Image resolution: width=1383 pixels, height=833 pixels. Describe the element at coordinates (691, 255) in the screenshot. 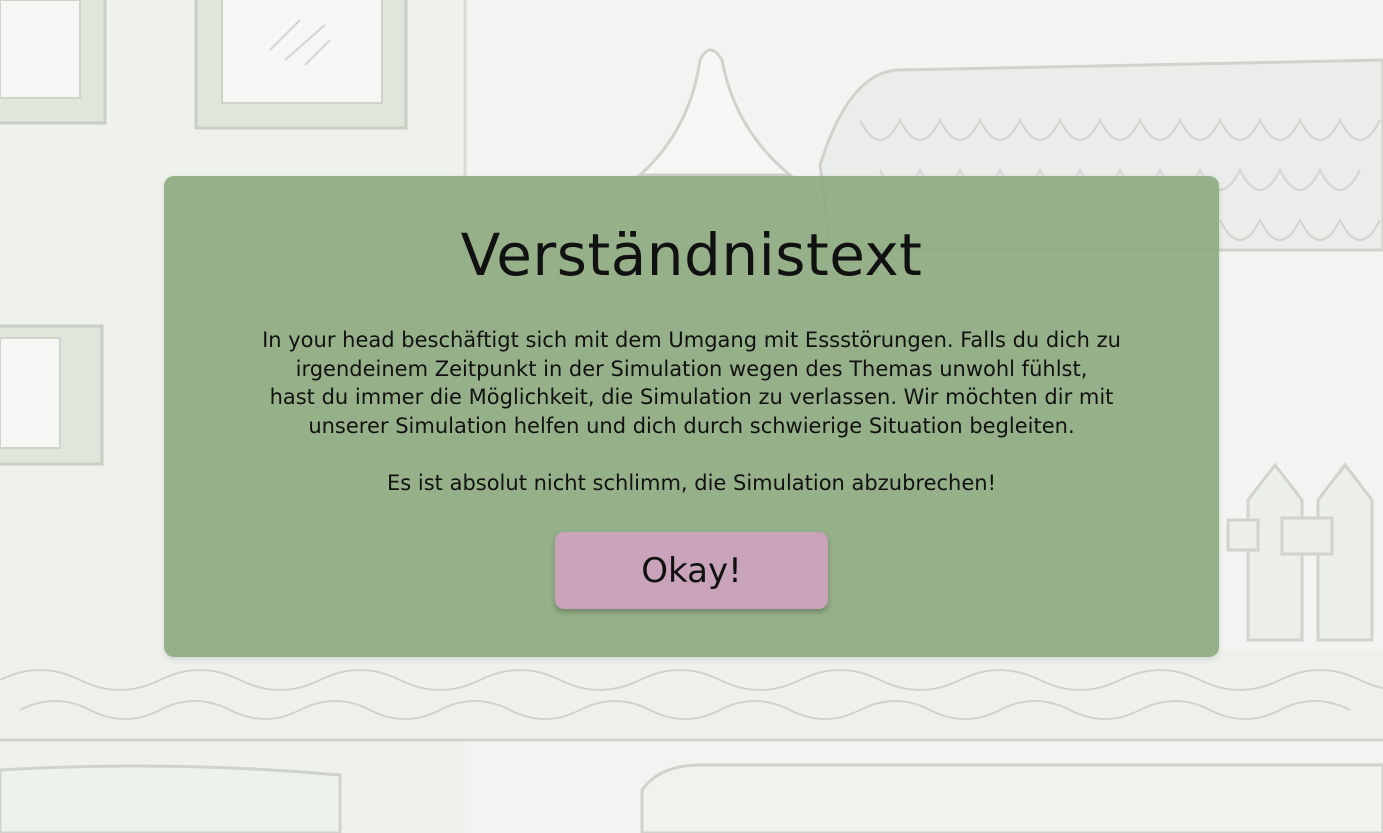

I see `dialog-title: Verständnistext` at that location.